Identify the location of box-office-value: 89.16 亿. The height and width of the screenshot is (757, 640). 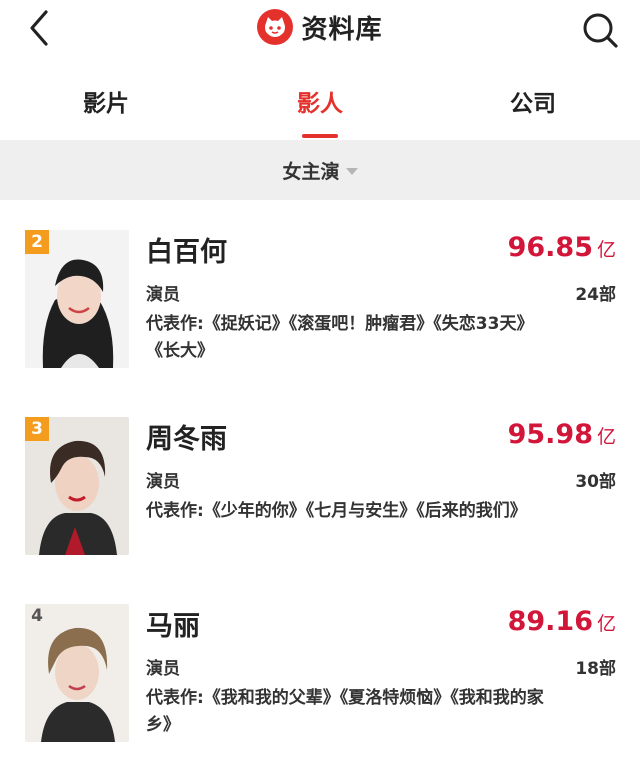
(562, 621).